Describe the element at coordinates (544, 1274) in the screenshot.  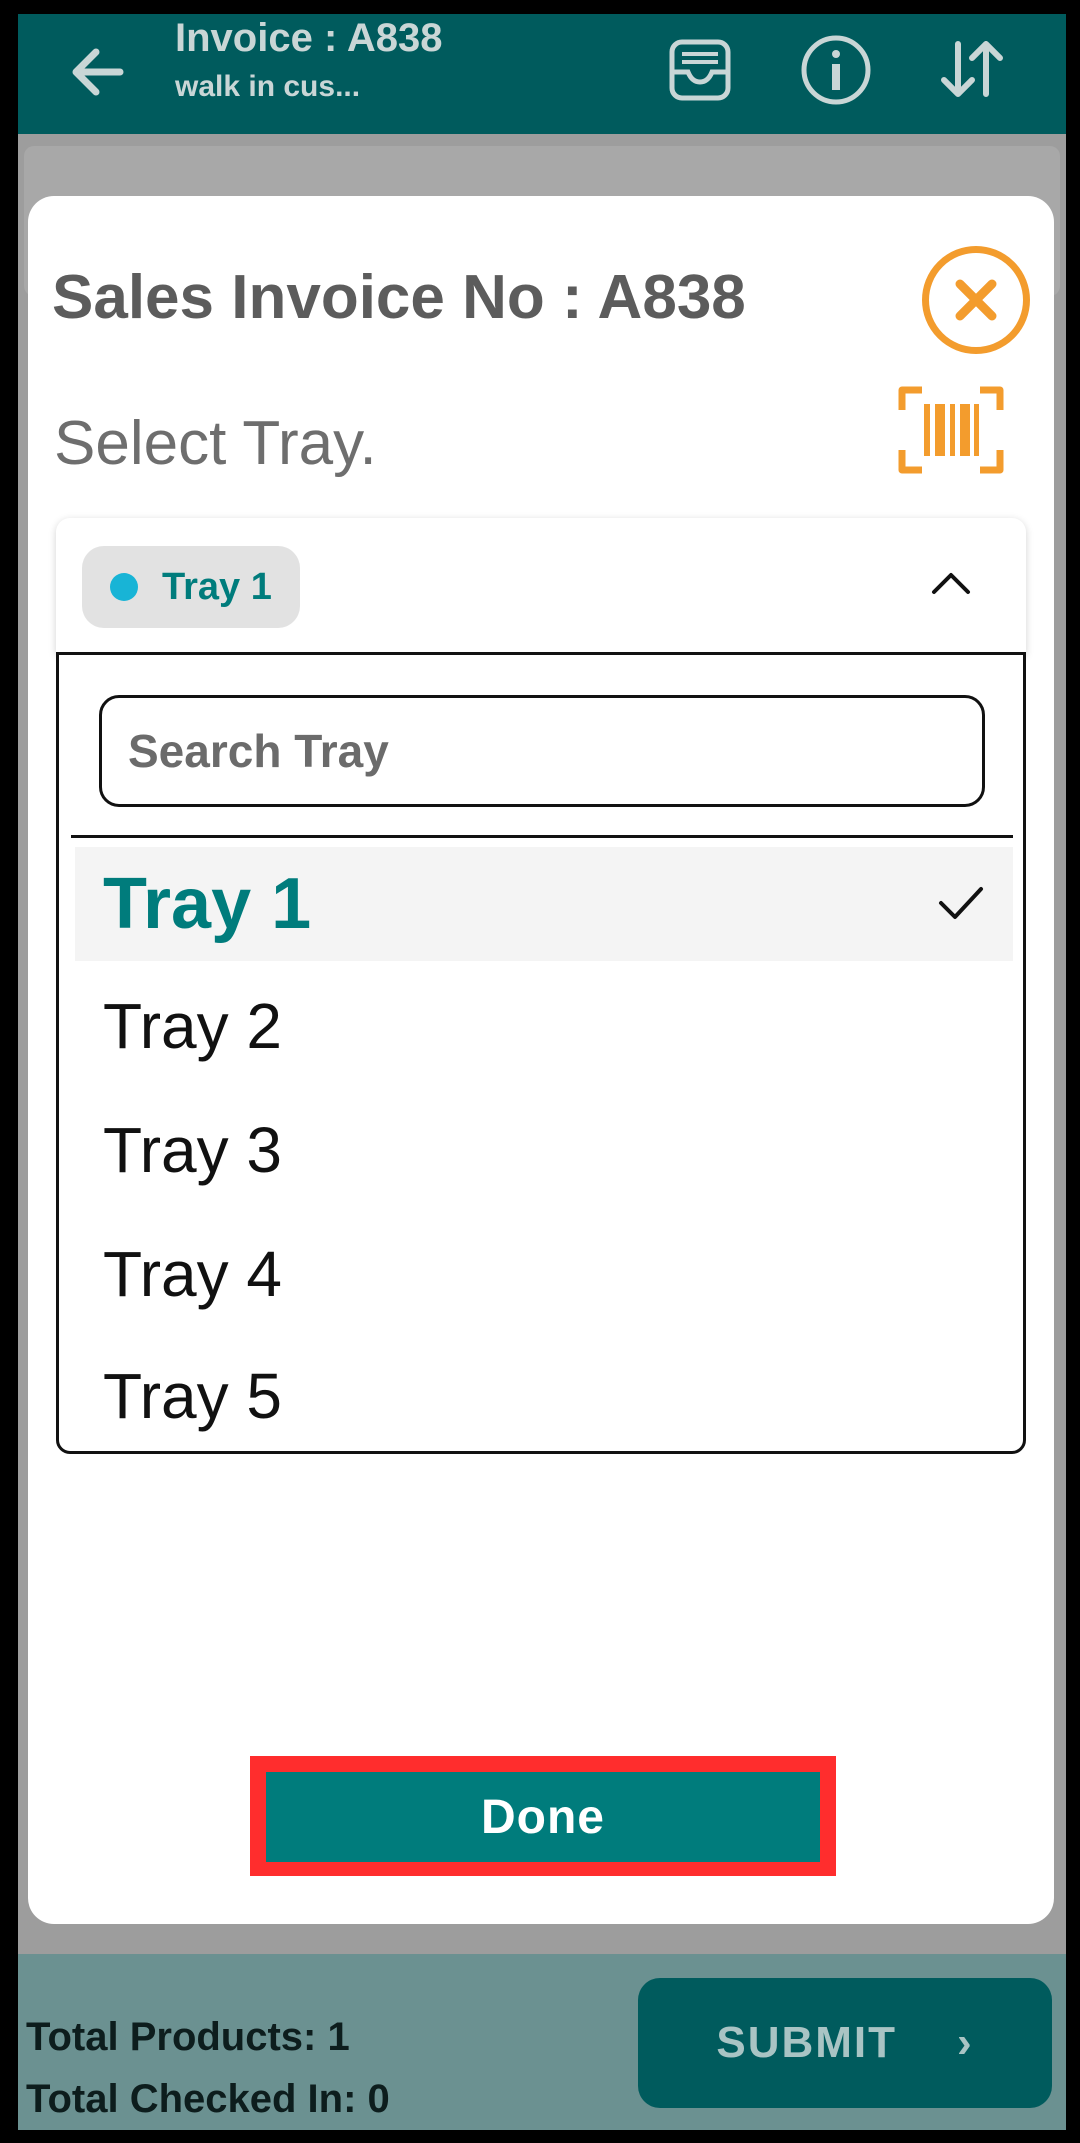
I see `option-tray-4: Tray 4` at that location.